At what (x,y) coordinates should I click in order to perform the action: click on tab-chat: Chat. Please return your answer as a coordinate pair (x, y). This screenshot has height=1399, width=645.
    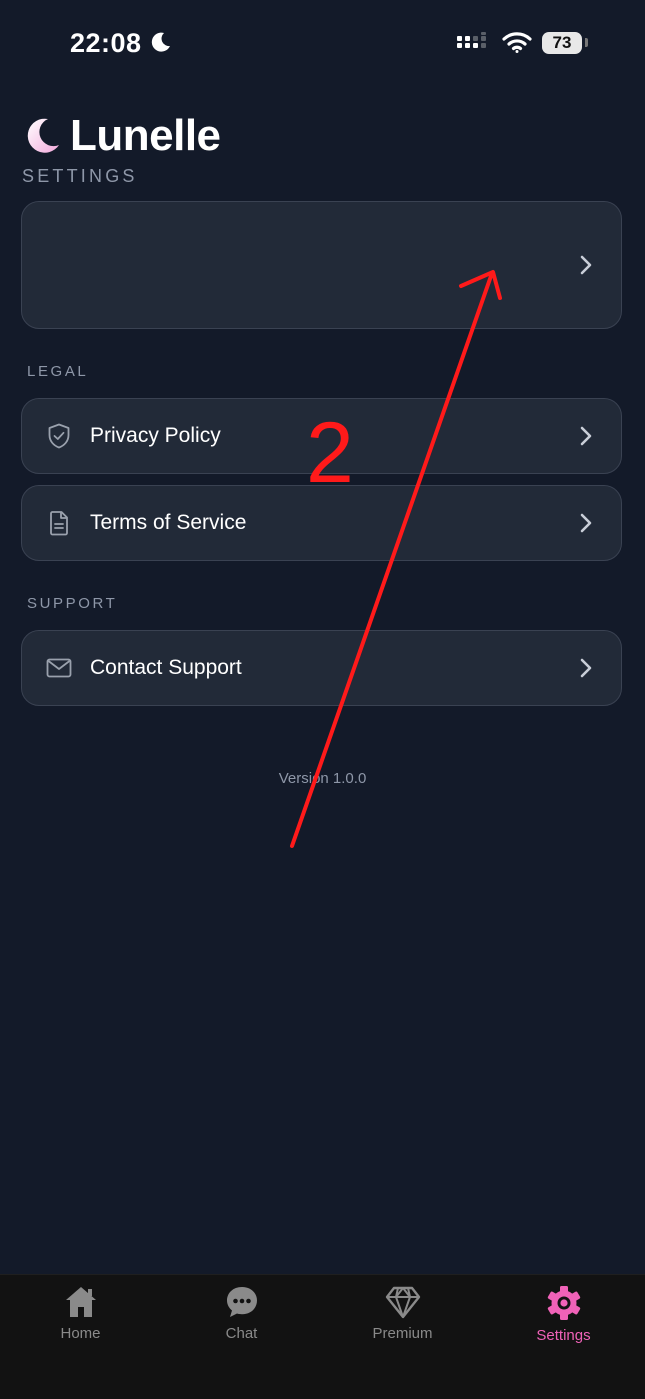
    Looking at the image, I should click on (241, 1320).